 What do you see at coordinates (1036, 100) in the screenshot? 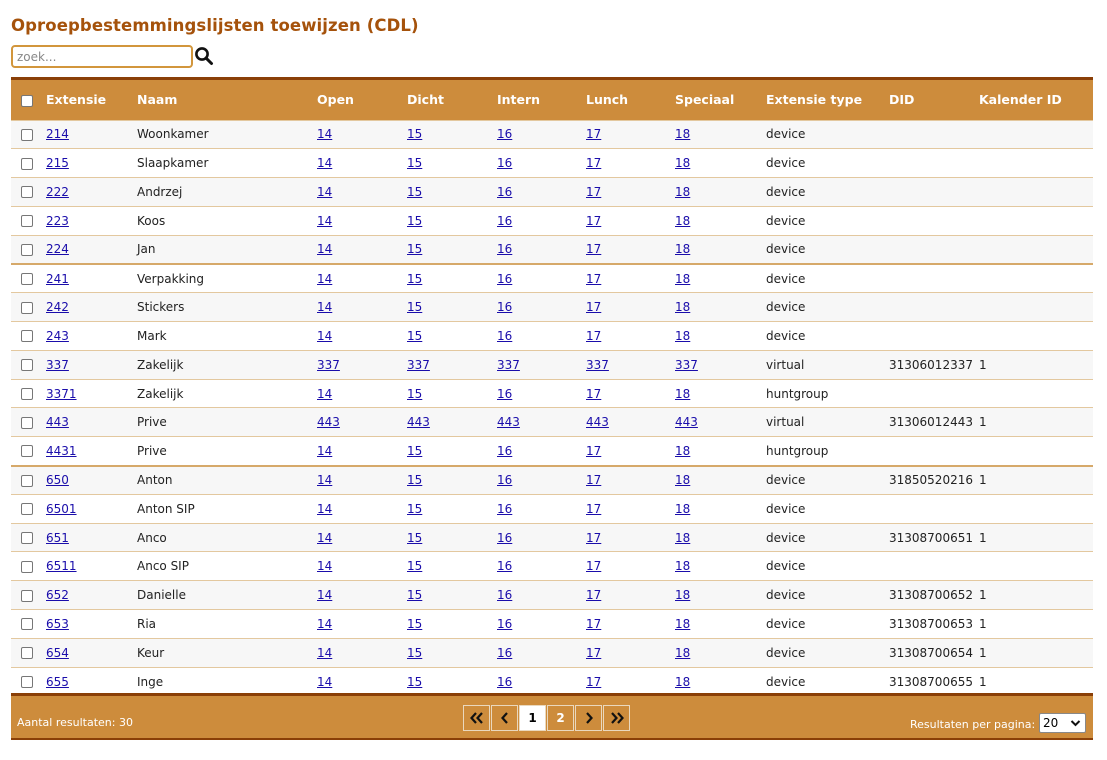
I see `column-header-kalender-id: Kalender ID` at bounding box center [1036, 100].